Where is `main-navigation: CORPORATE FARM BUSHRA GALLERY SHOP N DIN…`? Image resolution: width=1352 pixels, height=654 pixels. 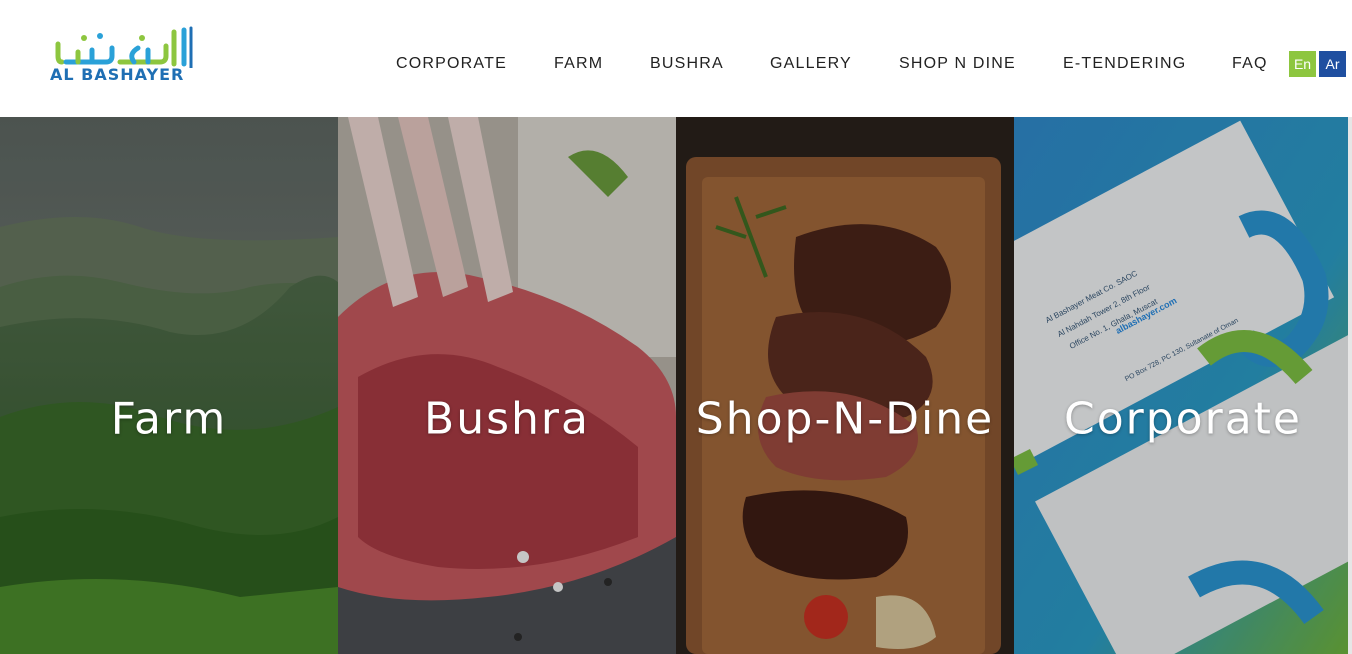
main-navigation: CORPORATE FARM BUSHRA GALLERY SHOP N DIN… is located at coordinates (676, 64).